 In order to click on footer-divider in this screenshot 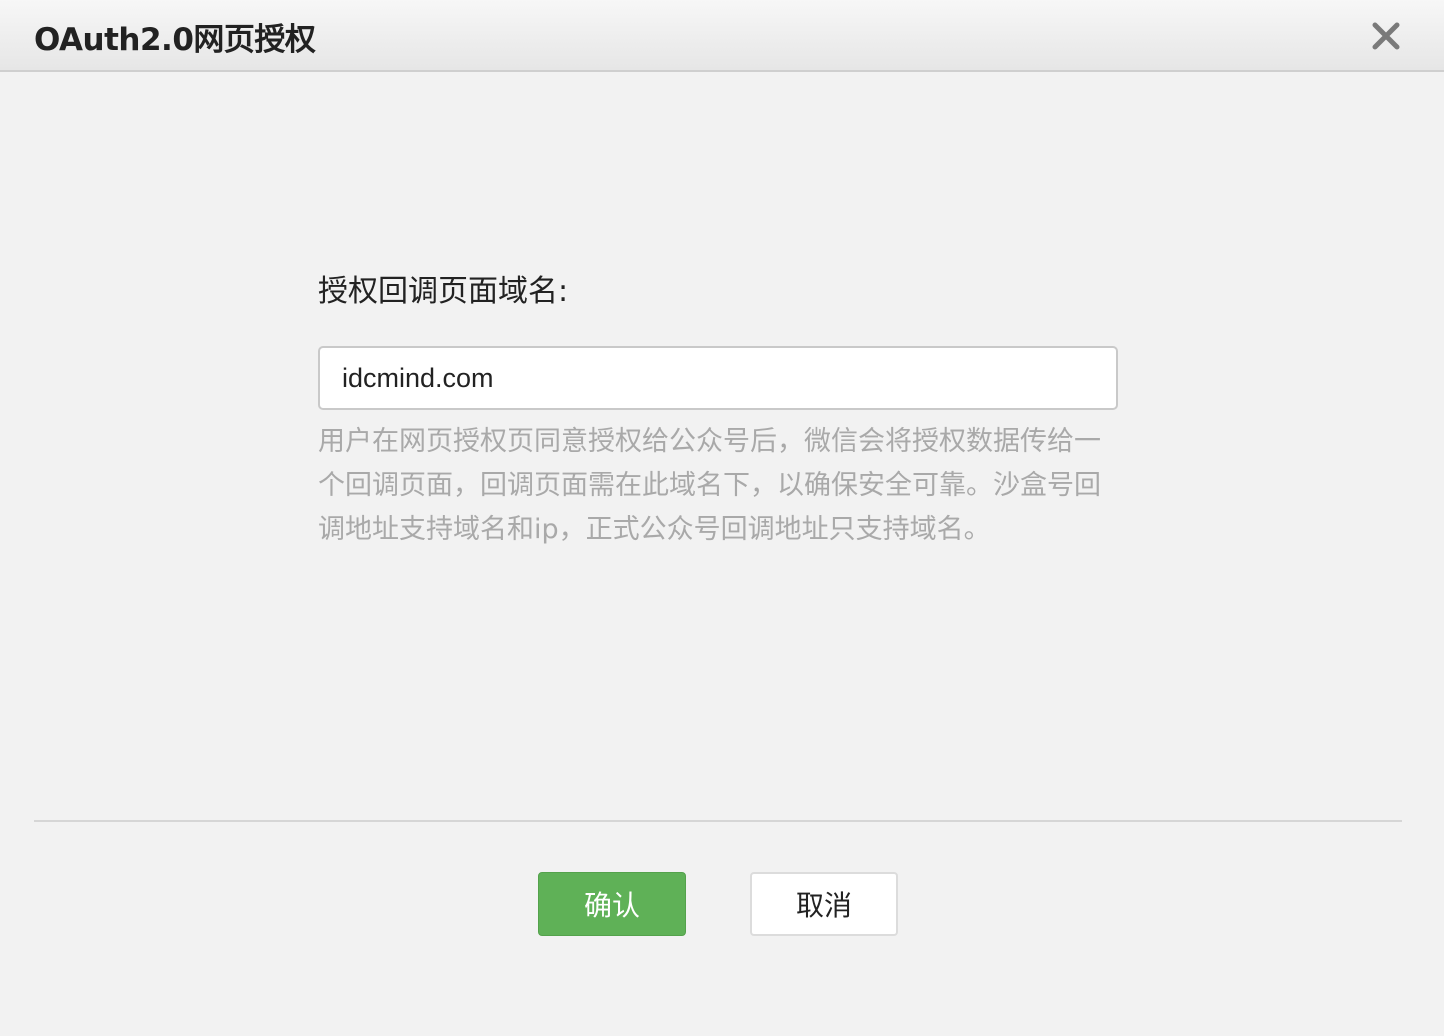, I will do `click(718, 821)`.